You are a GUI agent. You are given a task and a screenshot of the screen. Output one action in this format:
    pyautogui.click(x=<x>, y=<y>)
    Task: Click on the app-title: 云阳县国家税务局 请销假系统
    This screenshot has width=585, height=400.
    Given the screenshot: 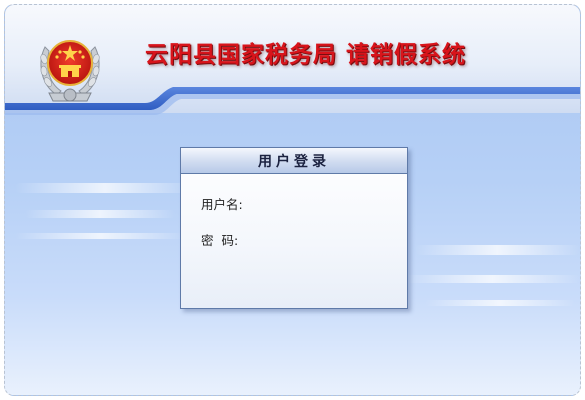 What is the action you would take?
    pyautogui.click(x=306, y=55)
    